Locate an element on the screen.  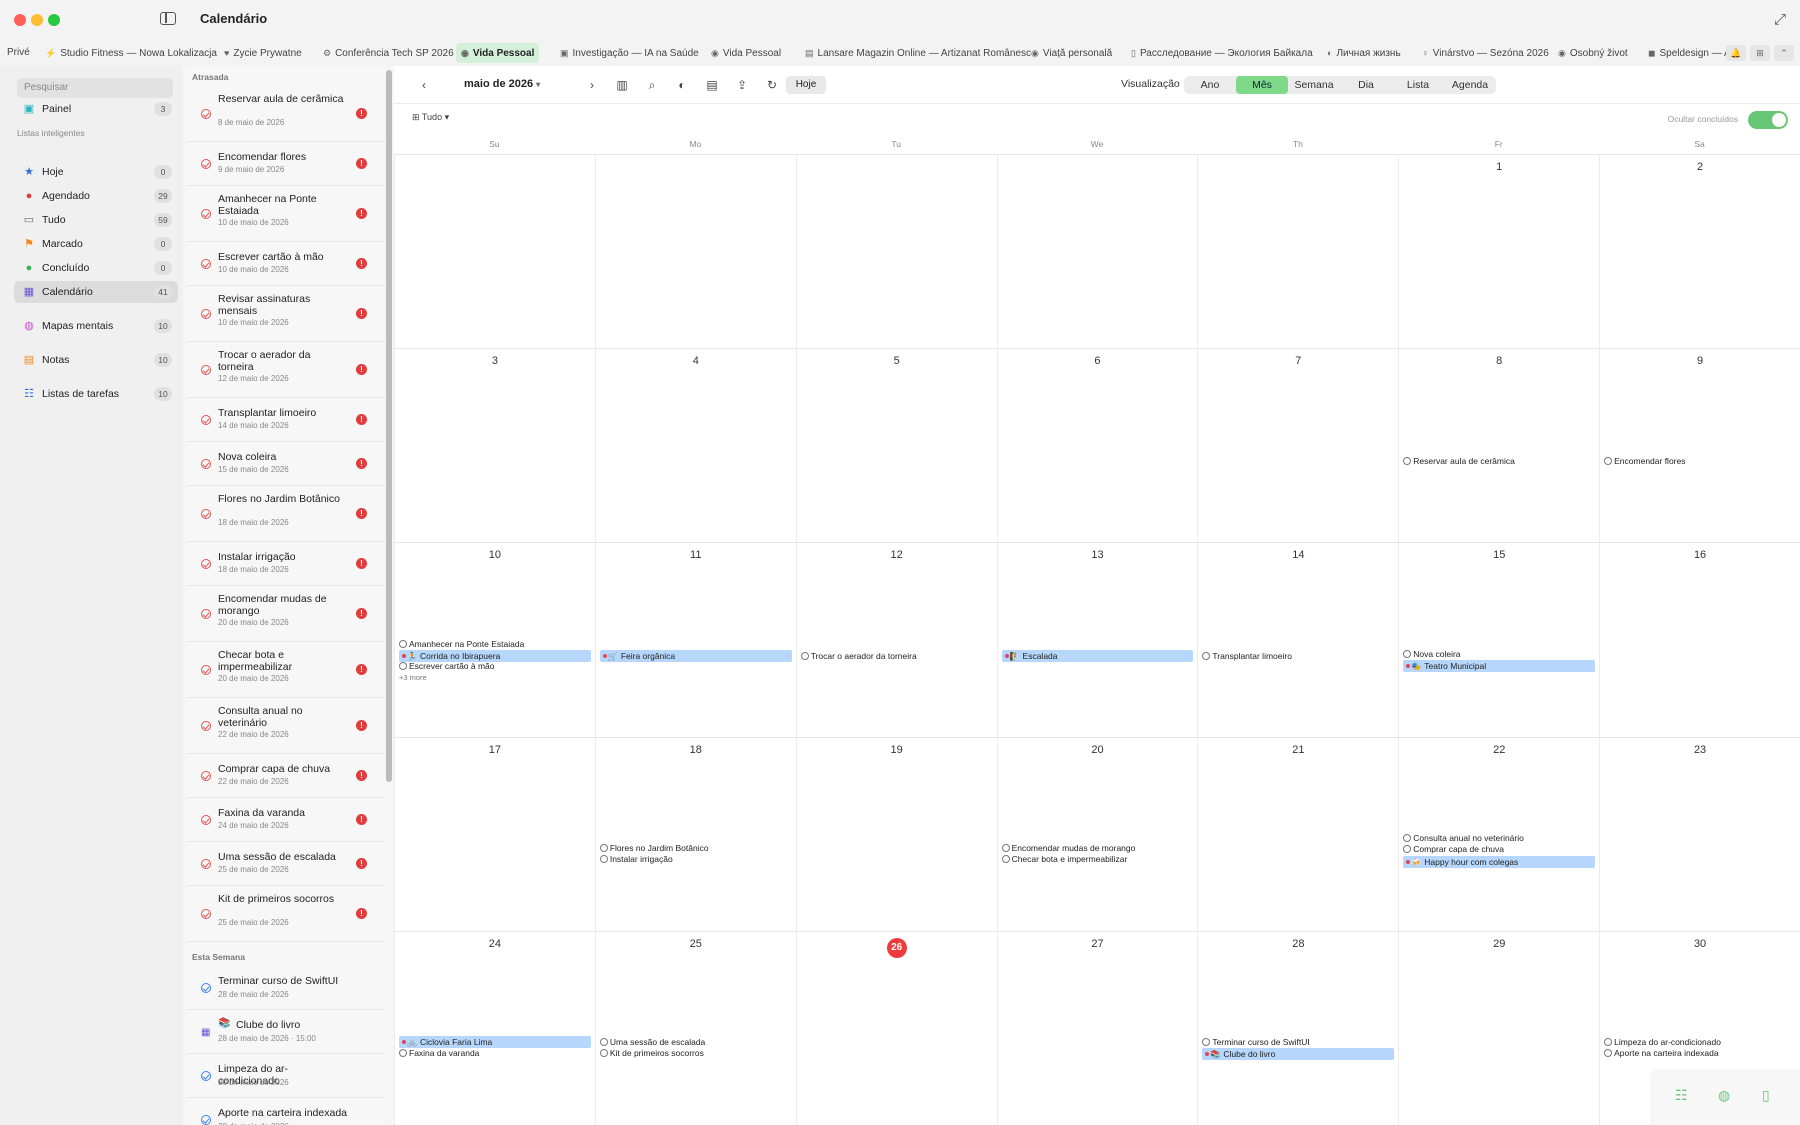
tab-6: ▣ Investigação — IA na Saúde is located at coordinates (629, 53).